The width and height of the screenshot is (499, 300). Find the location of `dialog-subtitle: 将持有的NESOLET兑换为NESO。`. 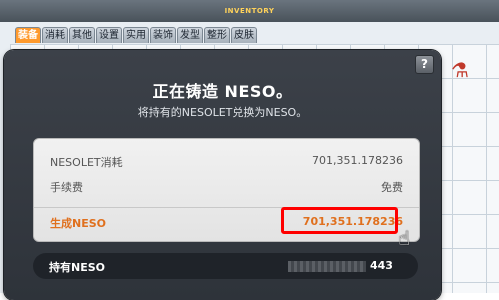

dialog-subtitle: 将持有的NESOLET兑换为NESO。 is located at coordinates (222, 112).